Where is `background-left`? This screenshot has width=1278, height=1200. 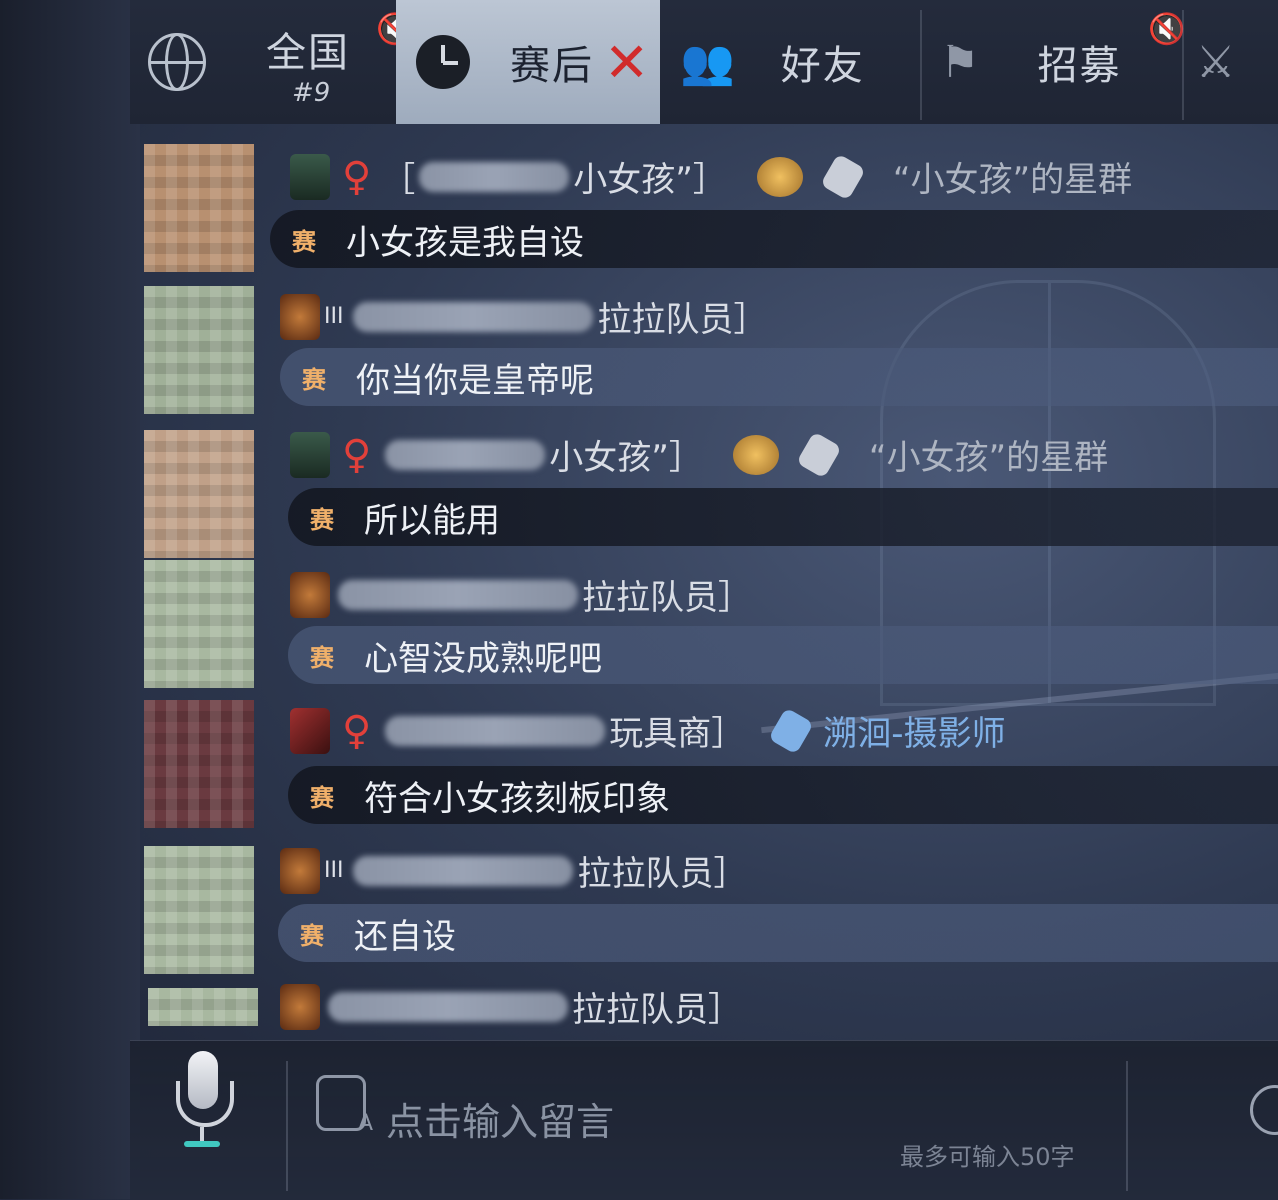
background-left is located at coordinates (70, 599).